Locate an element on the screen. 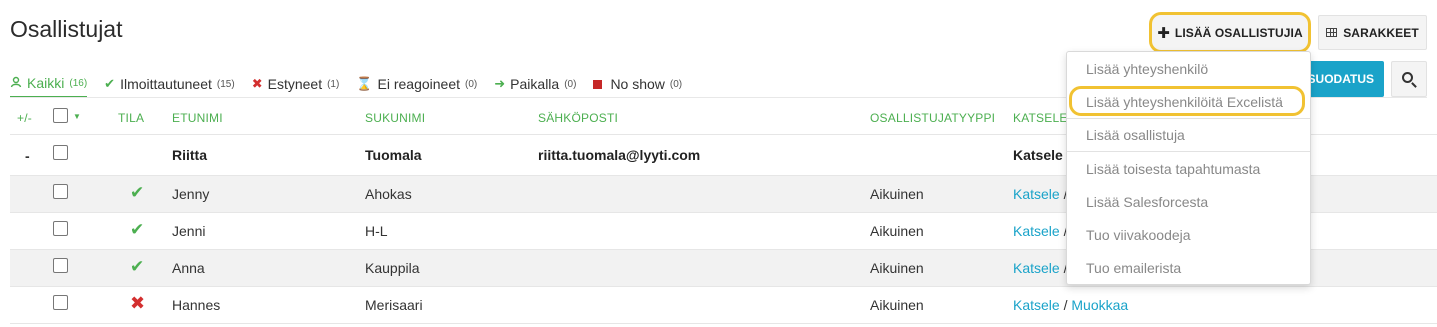 The width and height of the screenshot is (1437, 327). tab-no-show-label: No show is located at coordinates (637, 84).